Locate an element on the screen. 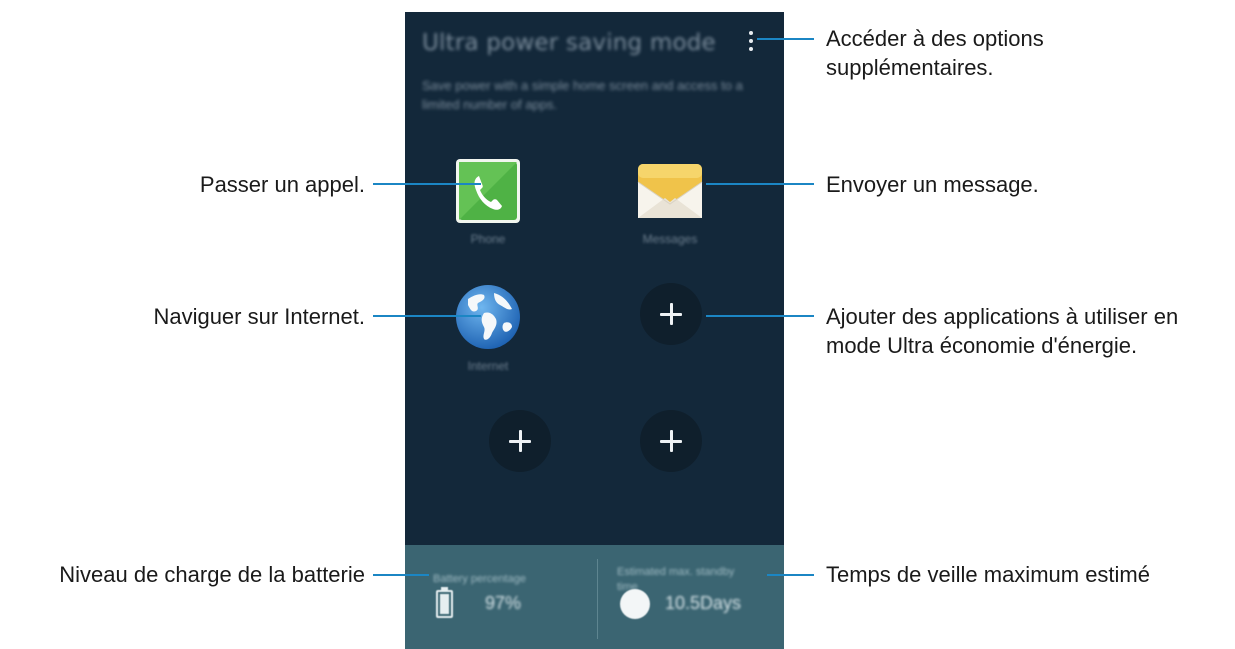 This screenshot has width=1235, height=649. callout-line-internet is located at coordinates (427, 316).